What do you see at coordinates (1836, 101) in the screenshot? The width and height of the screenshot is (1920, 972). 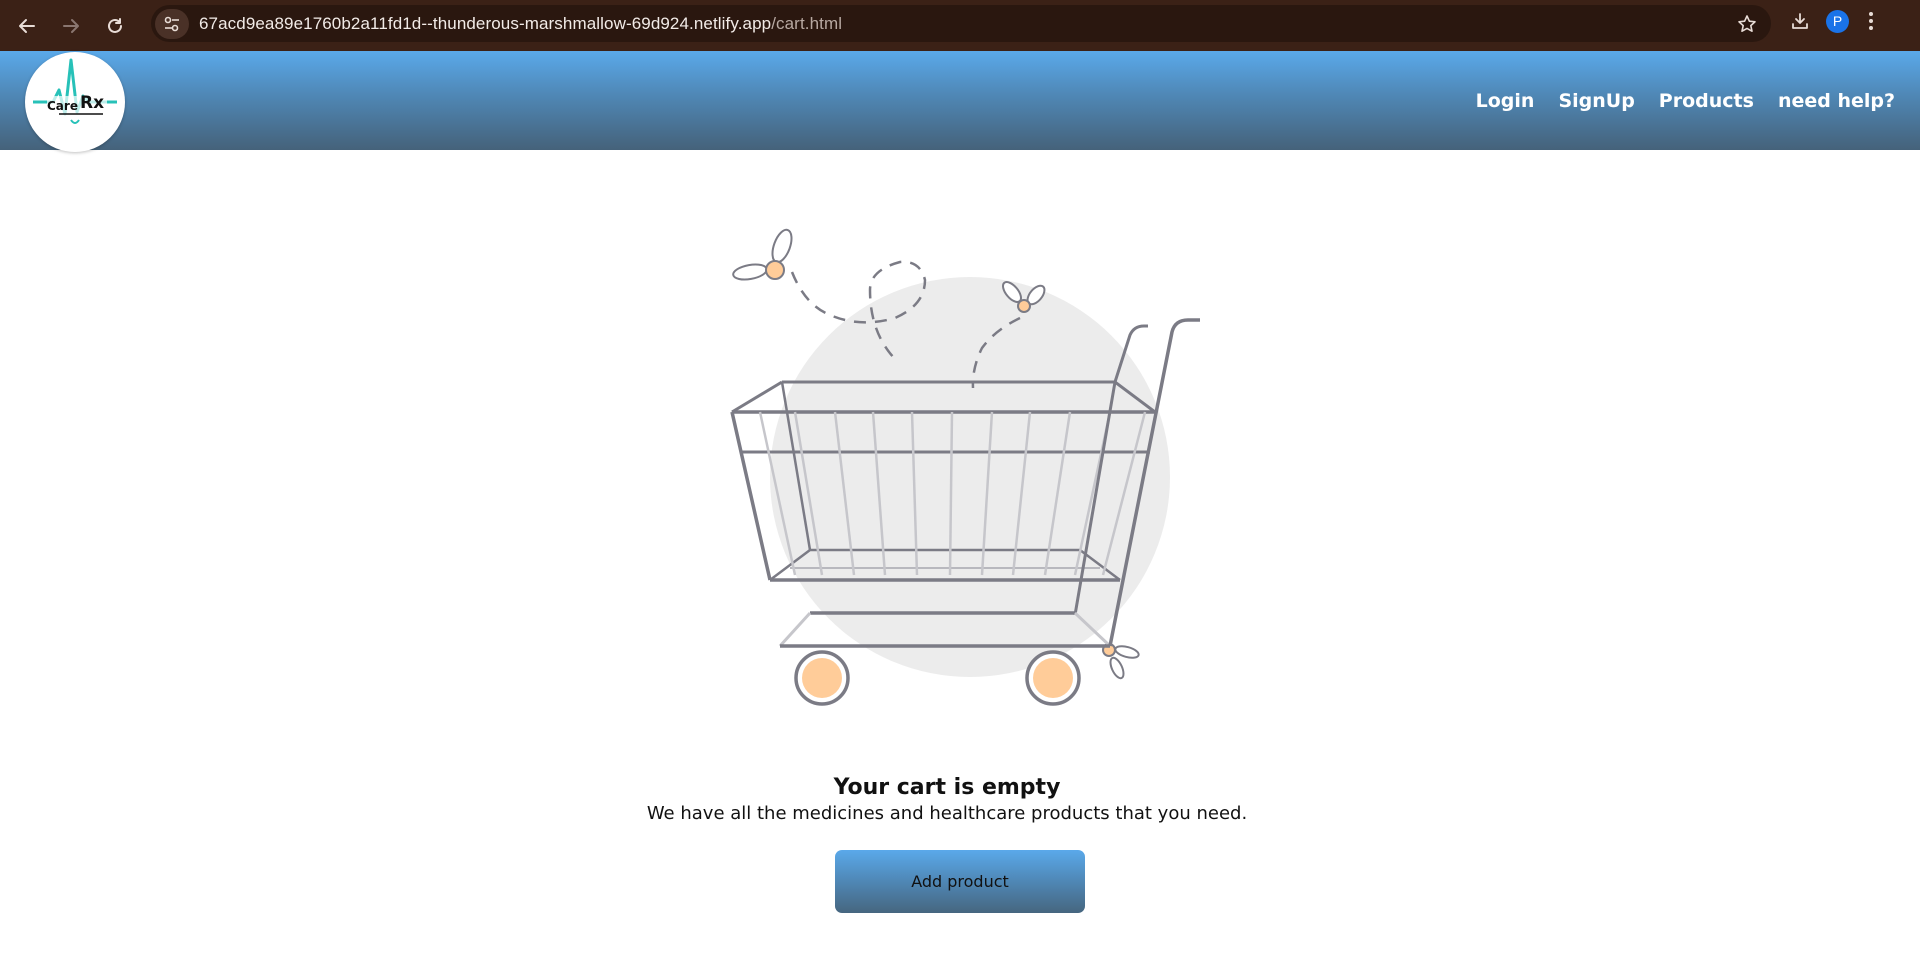 I see `nav-help: need help?` at bounding box center [1836, 101].